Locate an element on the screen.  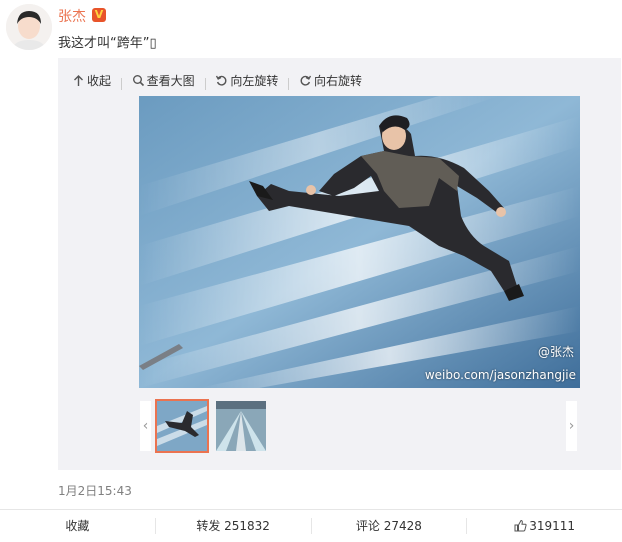
verified-badge-icon: V is located at coordinates (99, 15).